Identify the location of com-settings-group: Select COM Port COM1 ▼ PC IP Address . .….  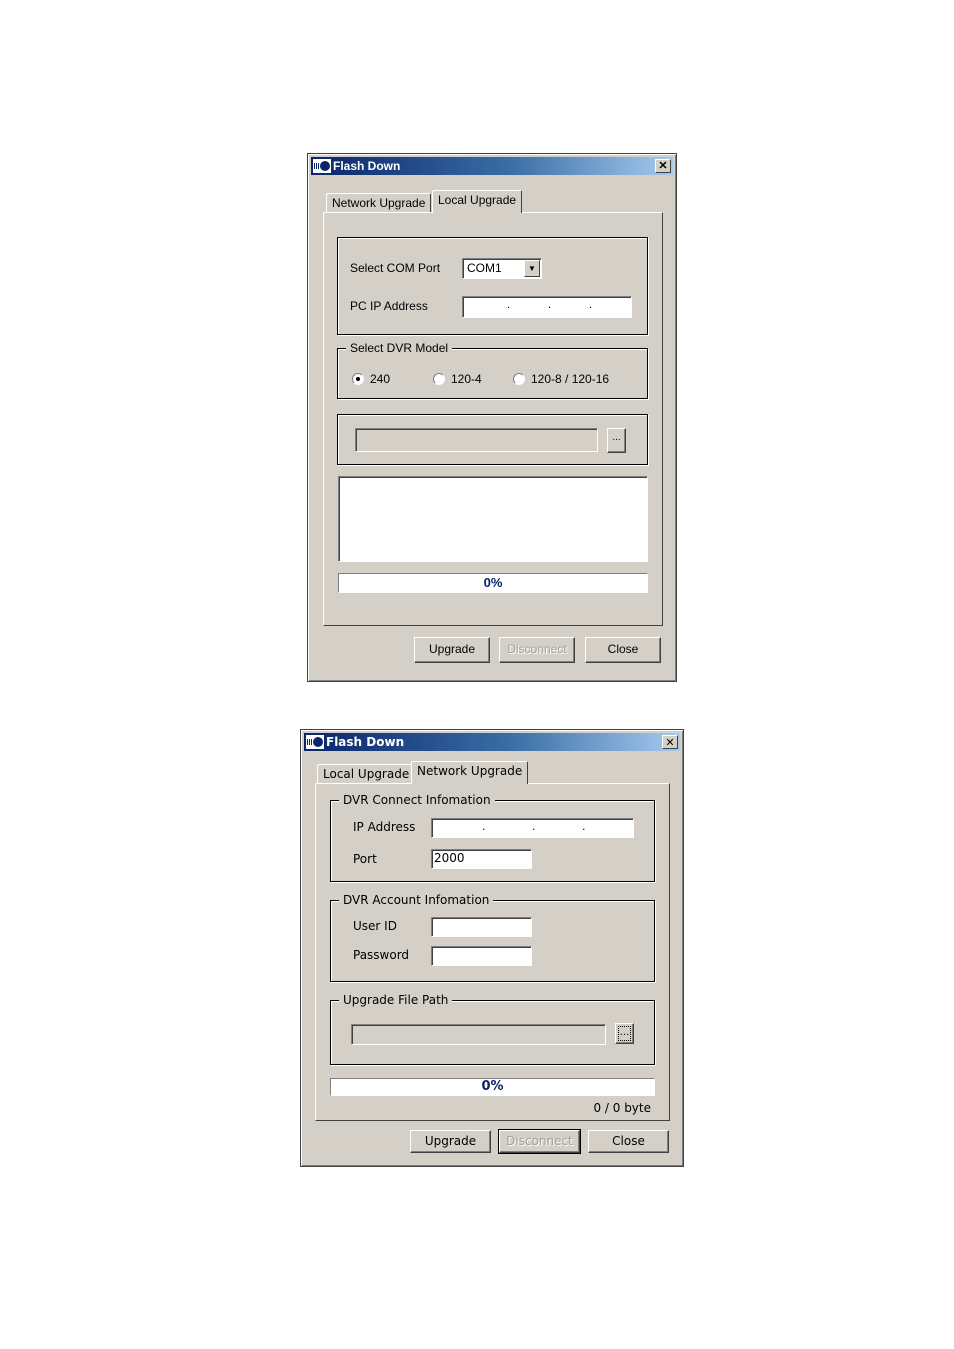
(492, 286).